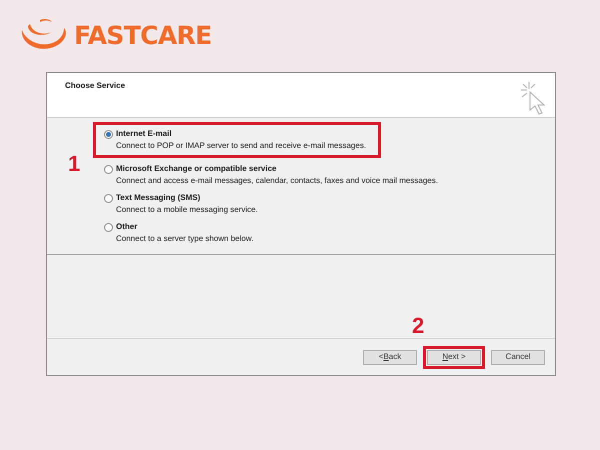 The width and height of the screenshot is (600, 450). What do you see at coordinates (95, 86) in the screenshot?
I see `dialog-title: Choose Service` at bounding box center [95, 86].